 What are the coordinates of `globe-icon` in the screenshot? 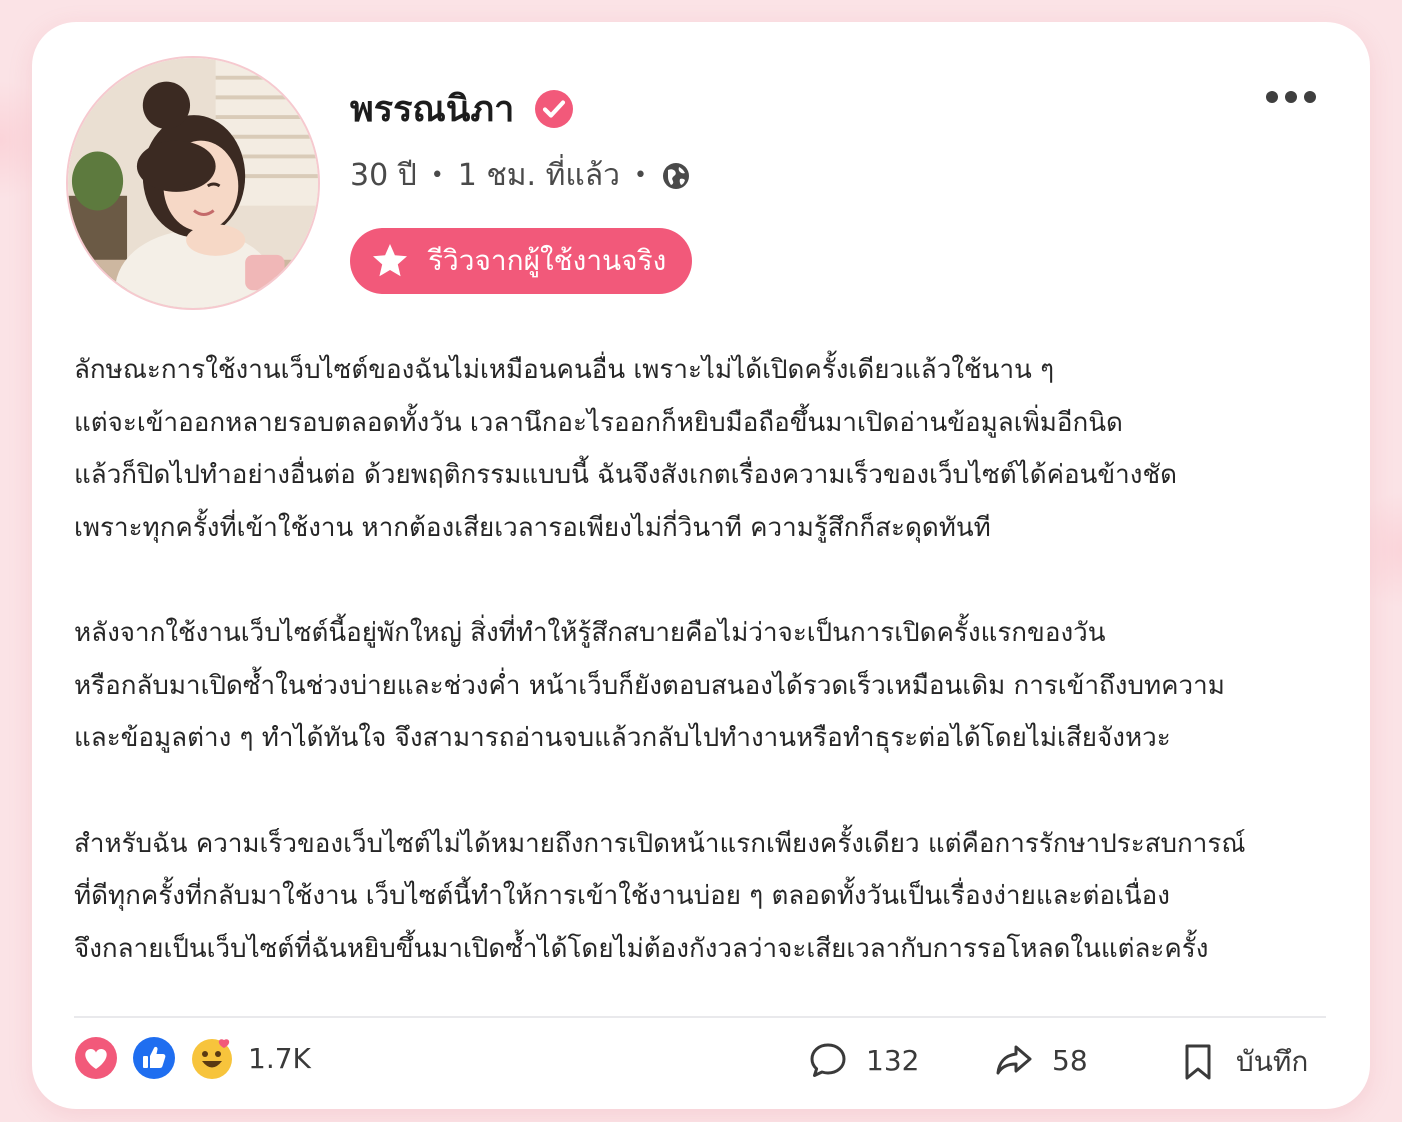 It's located at (676, 176).